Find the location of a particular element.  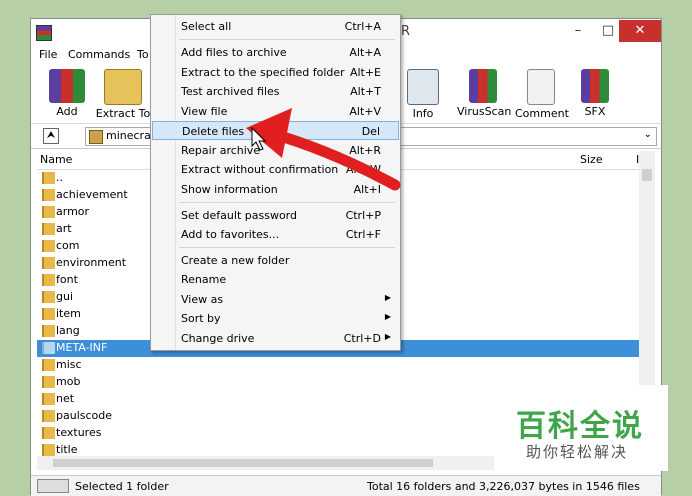

watermark-slogan: 助你轻松解决 is located at coordinates (577, 452).